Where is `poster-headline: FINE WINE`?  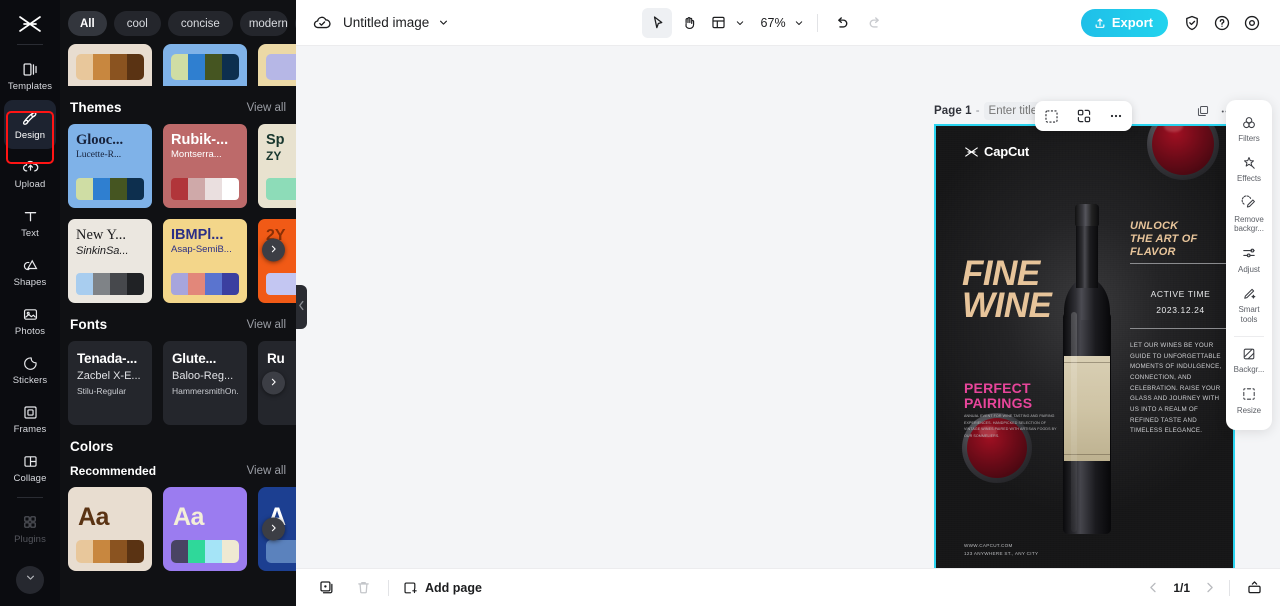 poster-headline: FINE WINE is located at coordinates (1007, 289).